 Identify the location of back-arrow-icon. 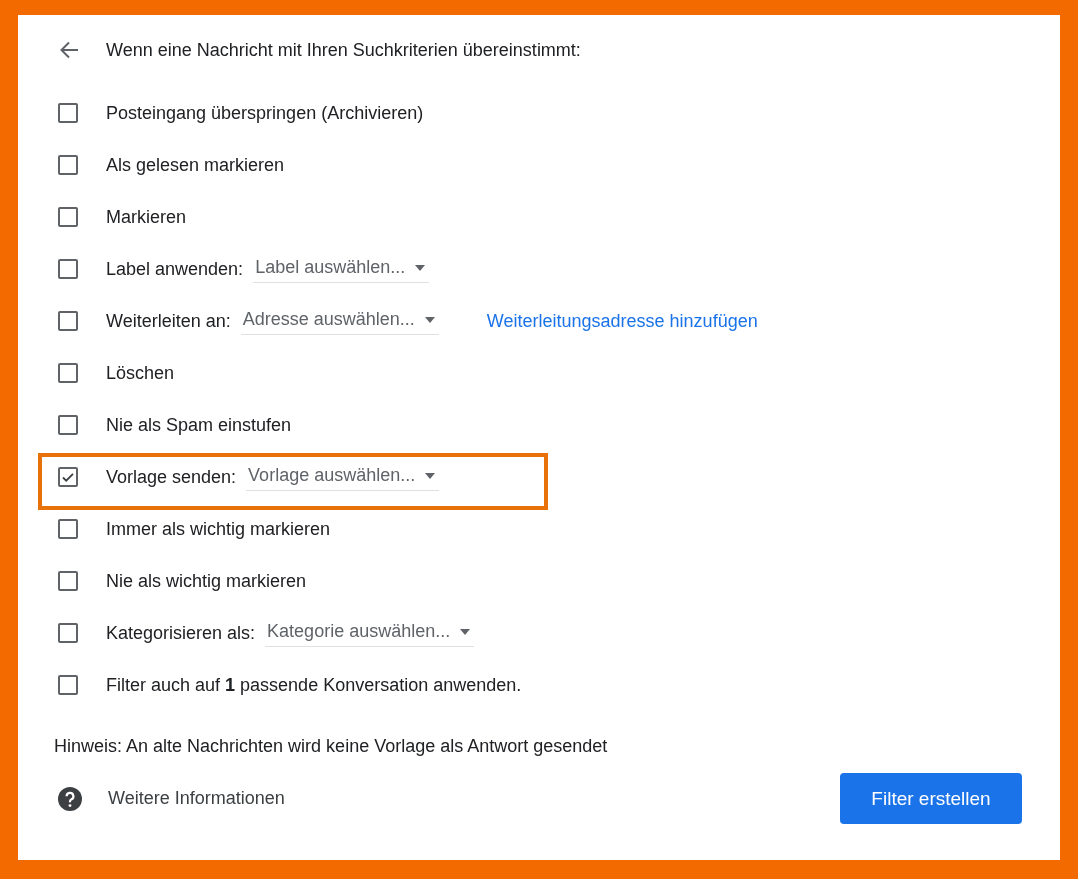
(69, 50).